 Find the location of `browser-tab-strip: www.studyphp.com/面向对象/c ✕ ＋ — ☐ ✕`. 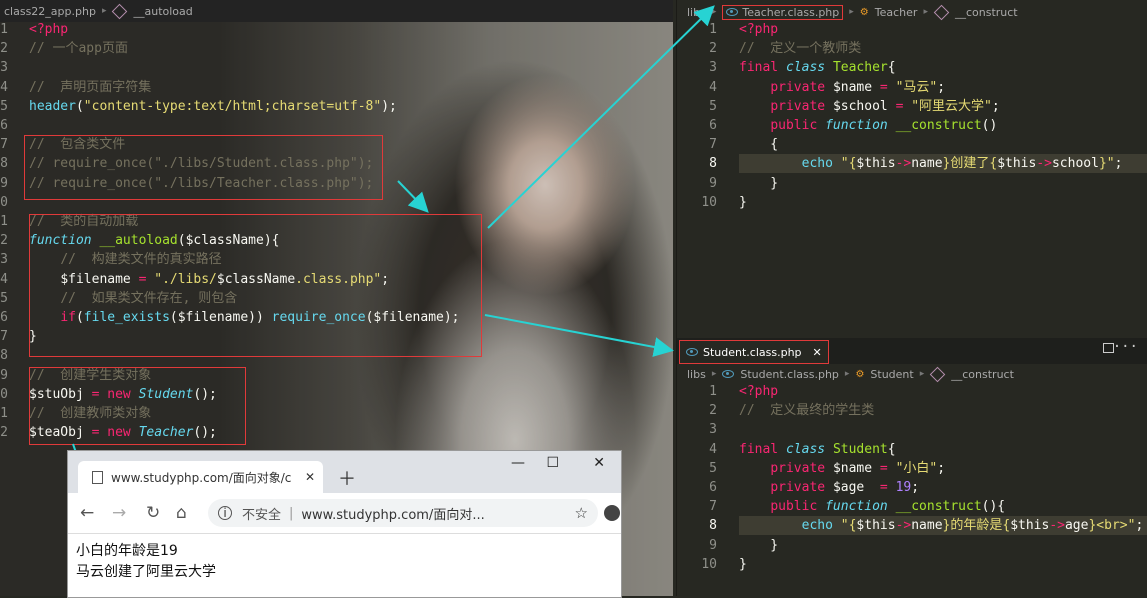

browser-tab-strip: www.studyphp.com/面向对象/c ✕ ＋ — ☐ ✕ is located at coordinates (344, 472).